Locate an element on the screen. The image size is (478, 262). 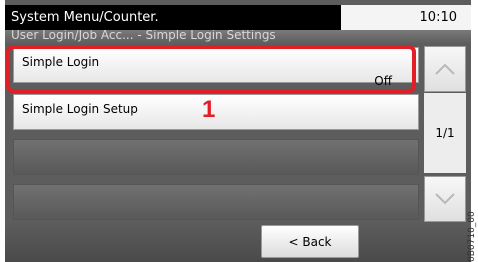
chevron-down-icon is located at coordinates (445, 199).